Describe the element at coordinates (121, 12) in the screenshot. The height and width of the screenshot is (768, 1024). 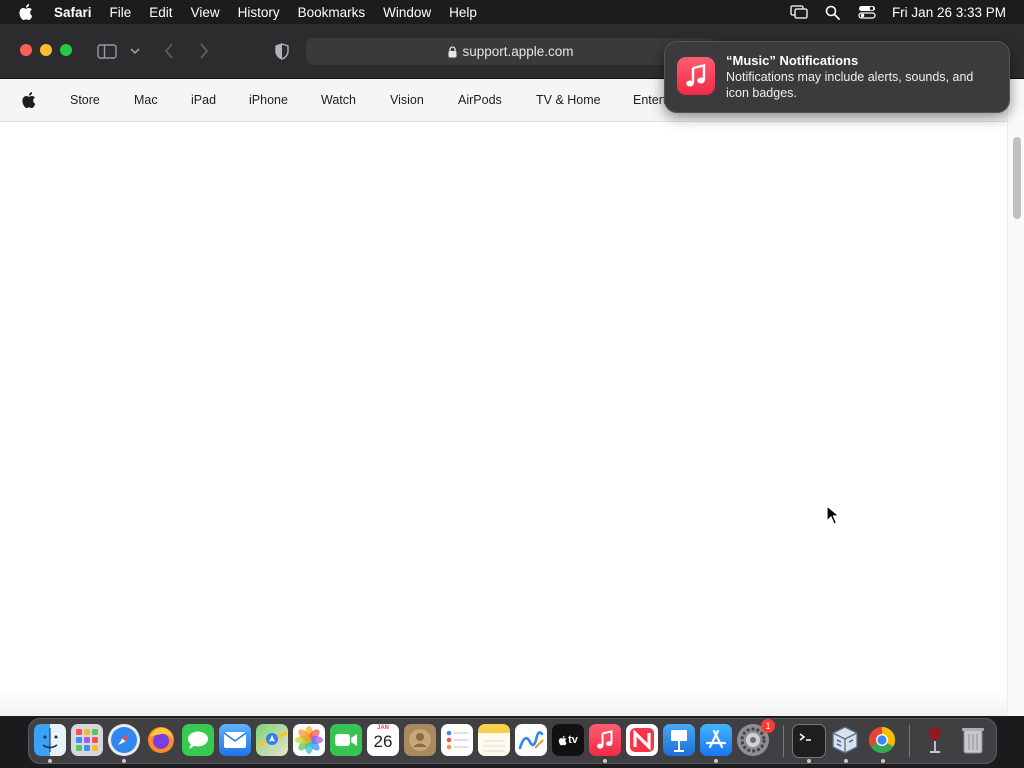
I see `menu-file: File` at that location.